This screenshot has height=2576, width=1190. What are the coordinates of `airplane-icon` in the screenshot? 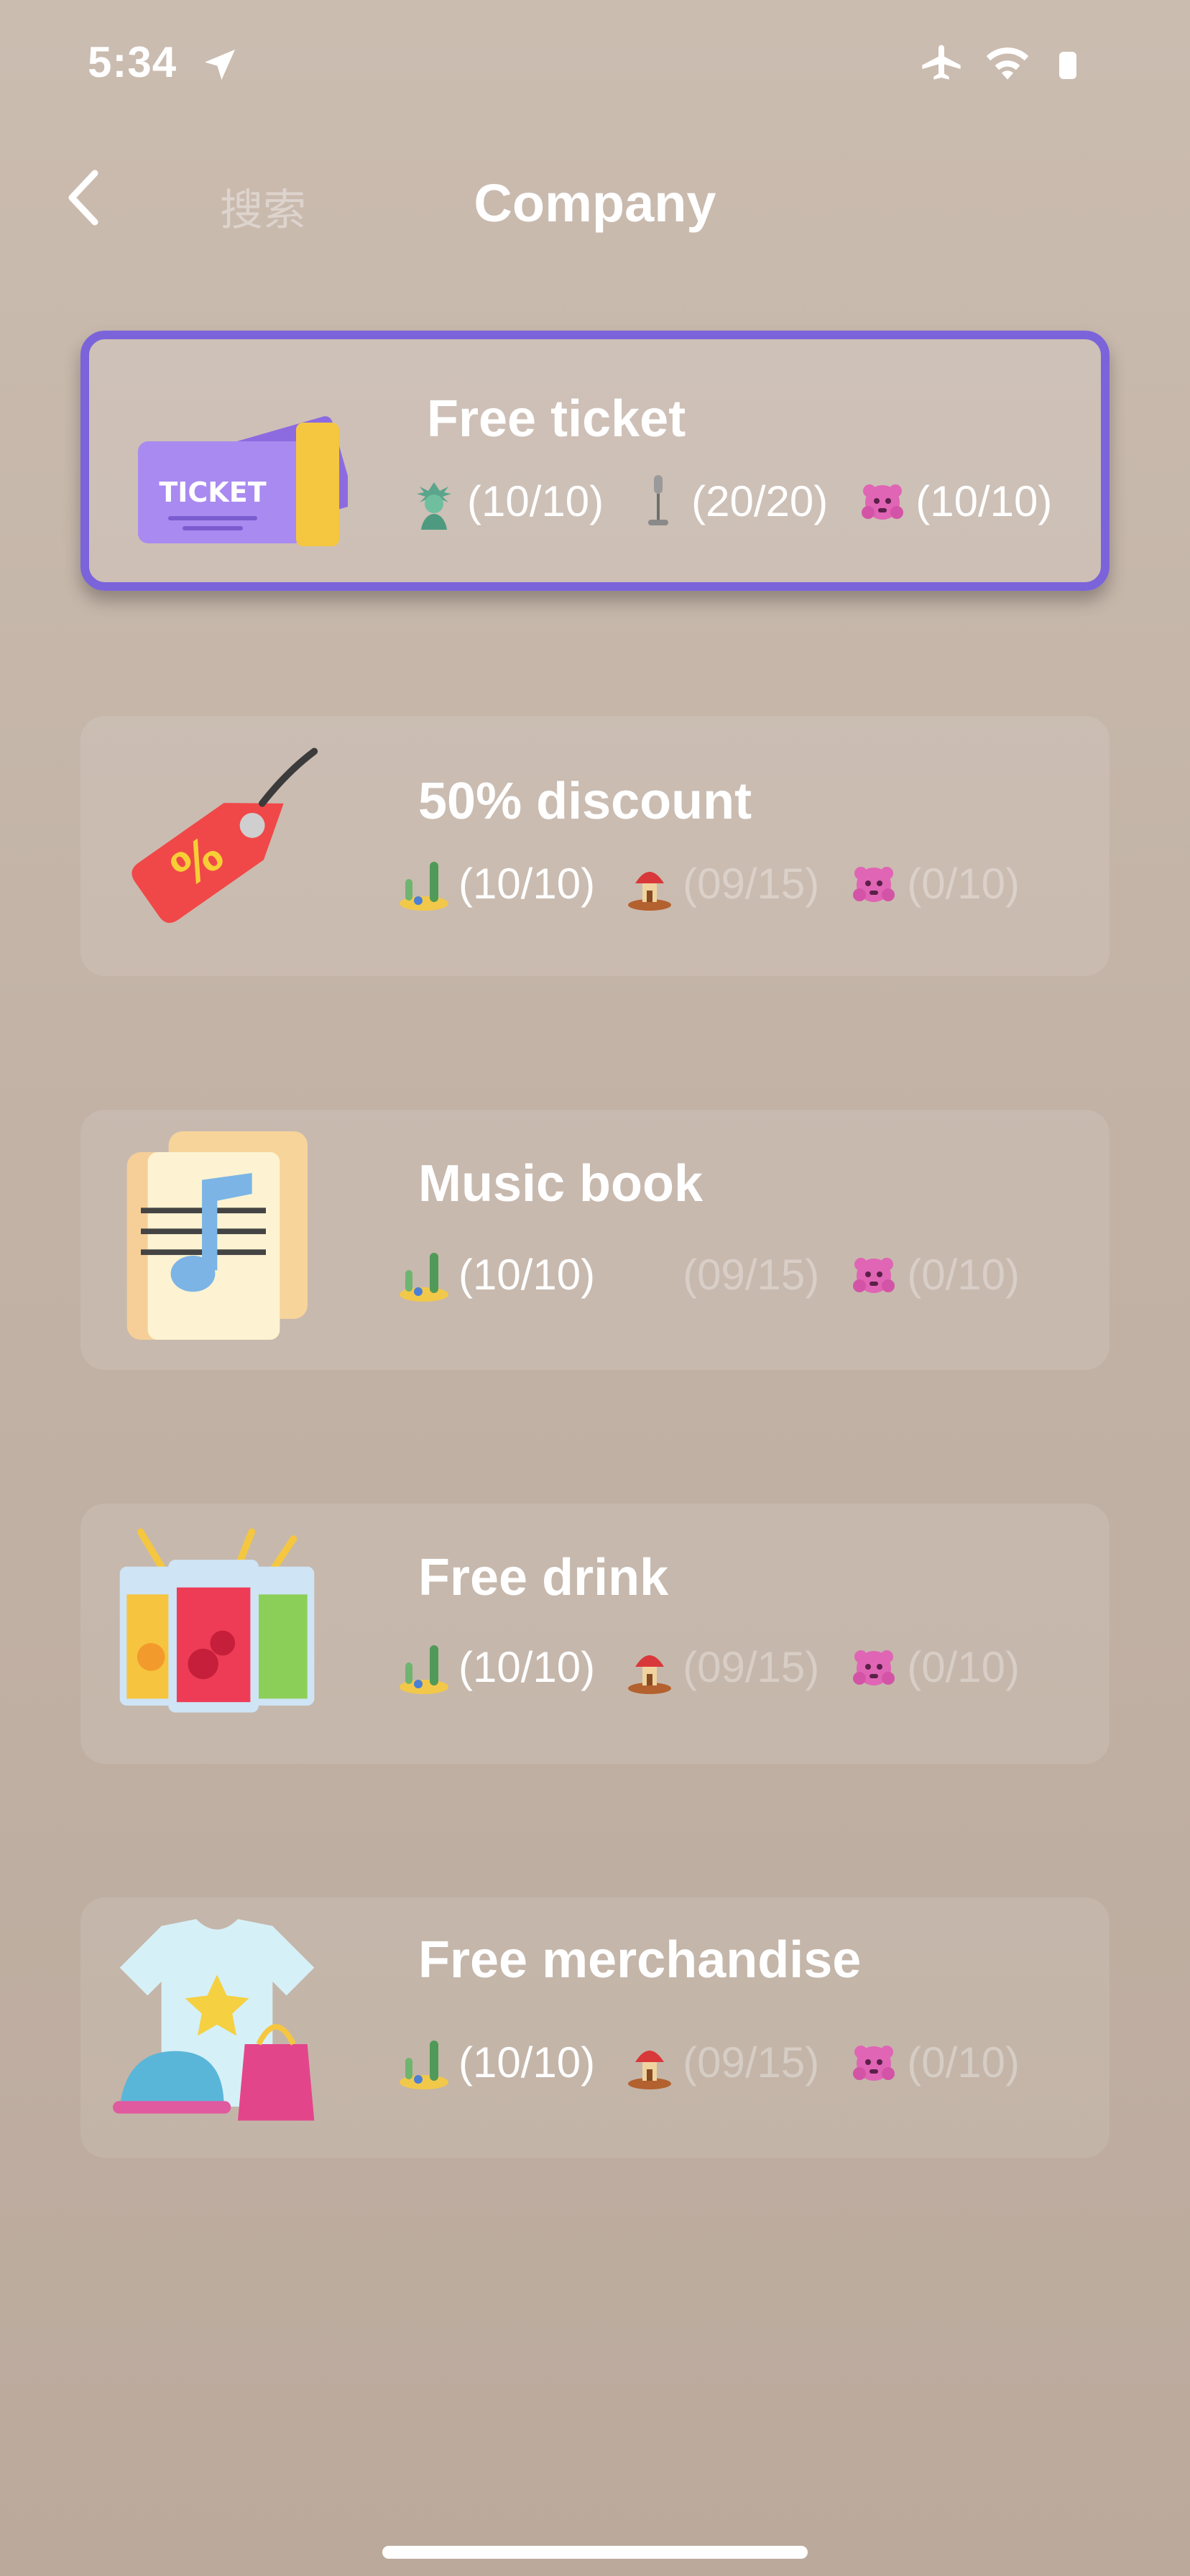 It's located at (941, 62).